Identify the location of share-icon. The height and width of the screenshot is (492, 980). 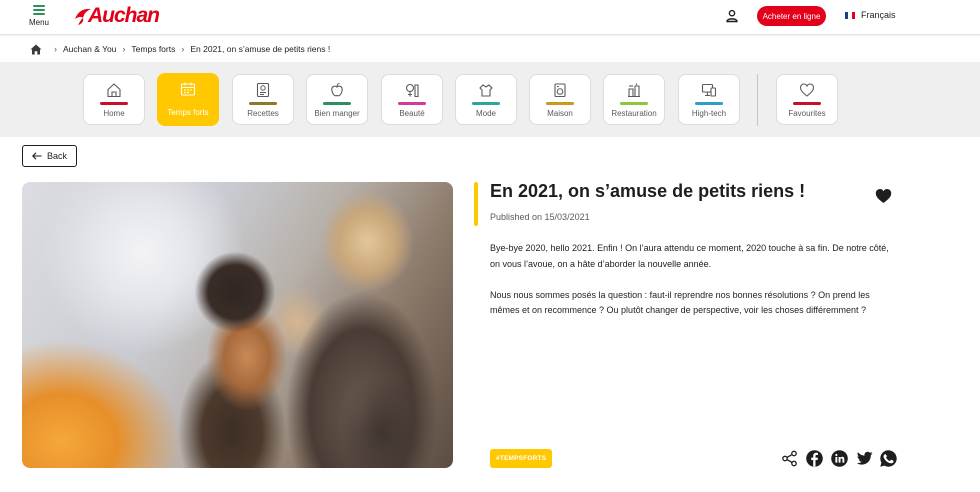
(789, 458).